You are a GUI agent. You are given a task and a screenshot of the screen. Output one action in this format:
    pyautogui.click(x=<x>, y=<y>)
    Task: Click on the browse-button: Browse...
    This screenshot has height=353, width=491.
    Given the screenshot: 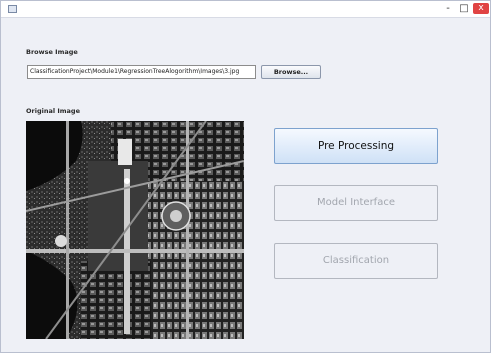 What is the action you would take?
    pyautogui.click(x=291, y=72)
    